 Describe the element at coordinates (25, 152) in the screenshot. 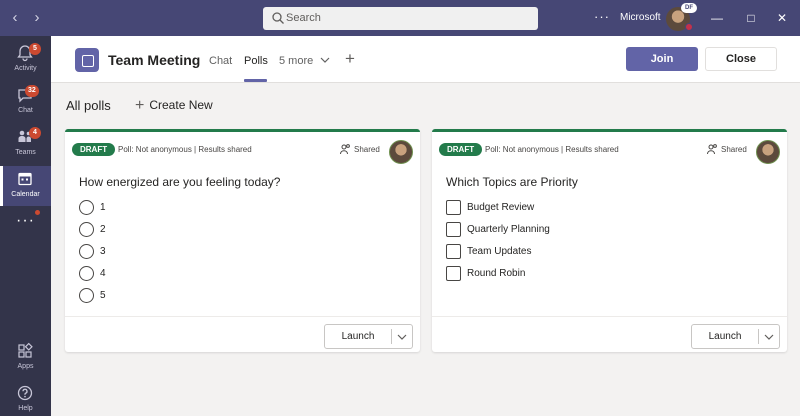

I see `rail-item-label: Teams` at that location.